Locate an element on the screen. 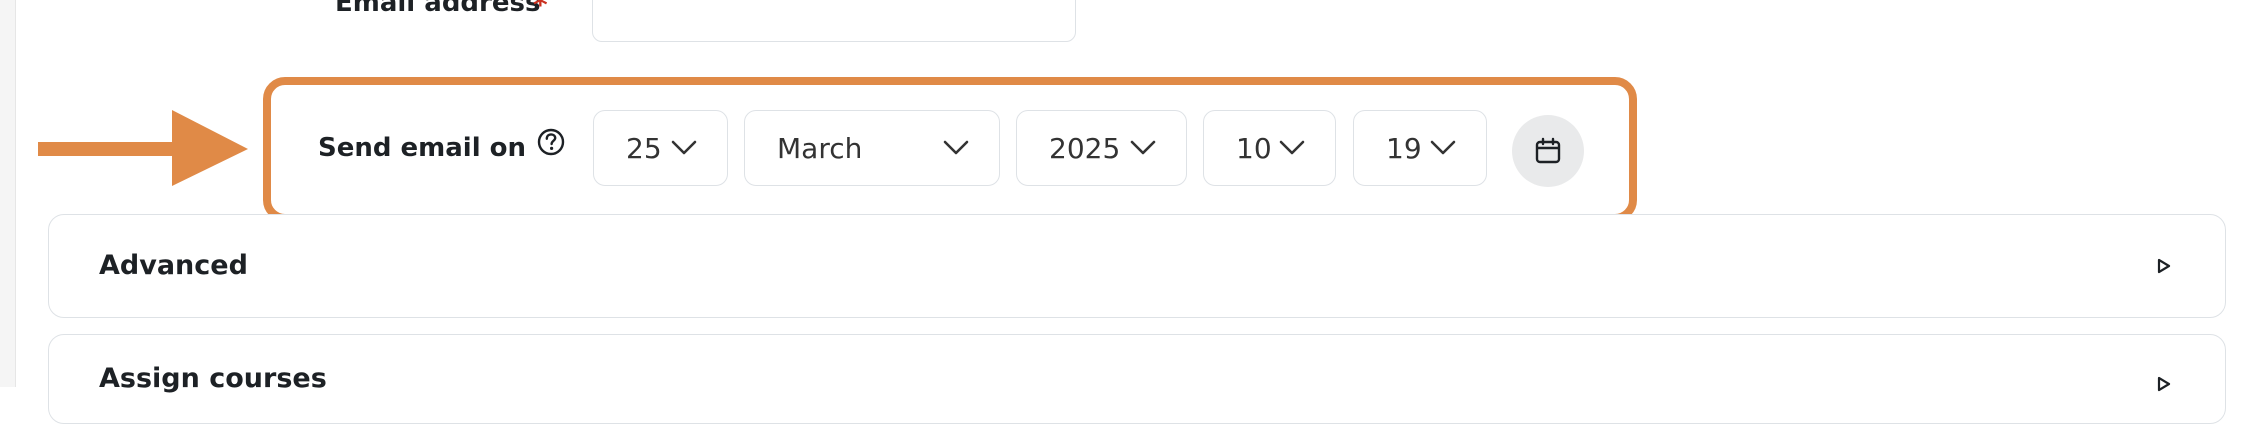  year-select: 2025 is located at coordinates (1101, 148).